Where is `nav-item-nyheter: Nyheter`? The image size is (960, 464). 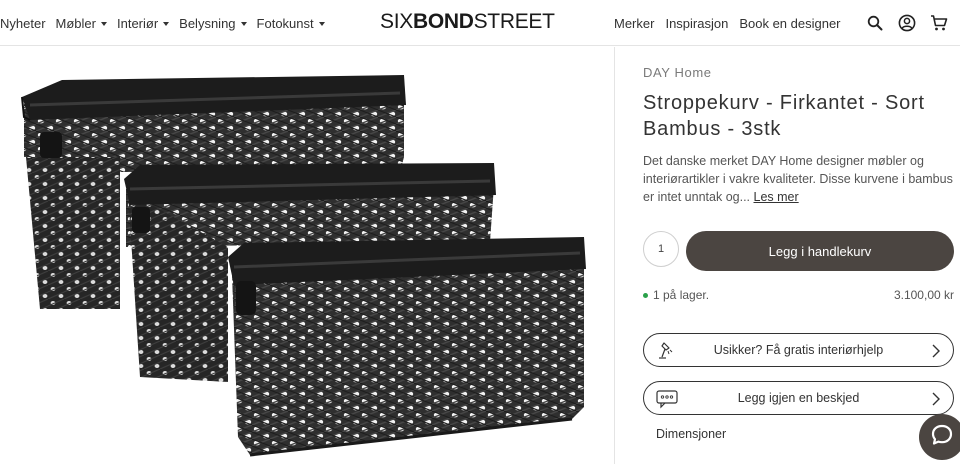 nav-item-nyheter: Nyheter is located at coordinates (23, 23).